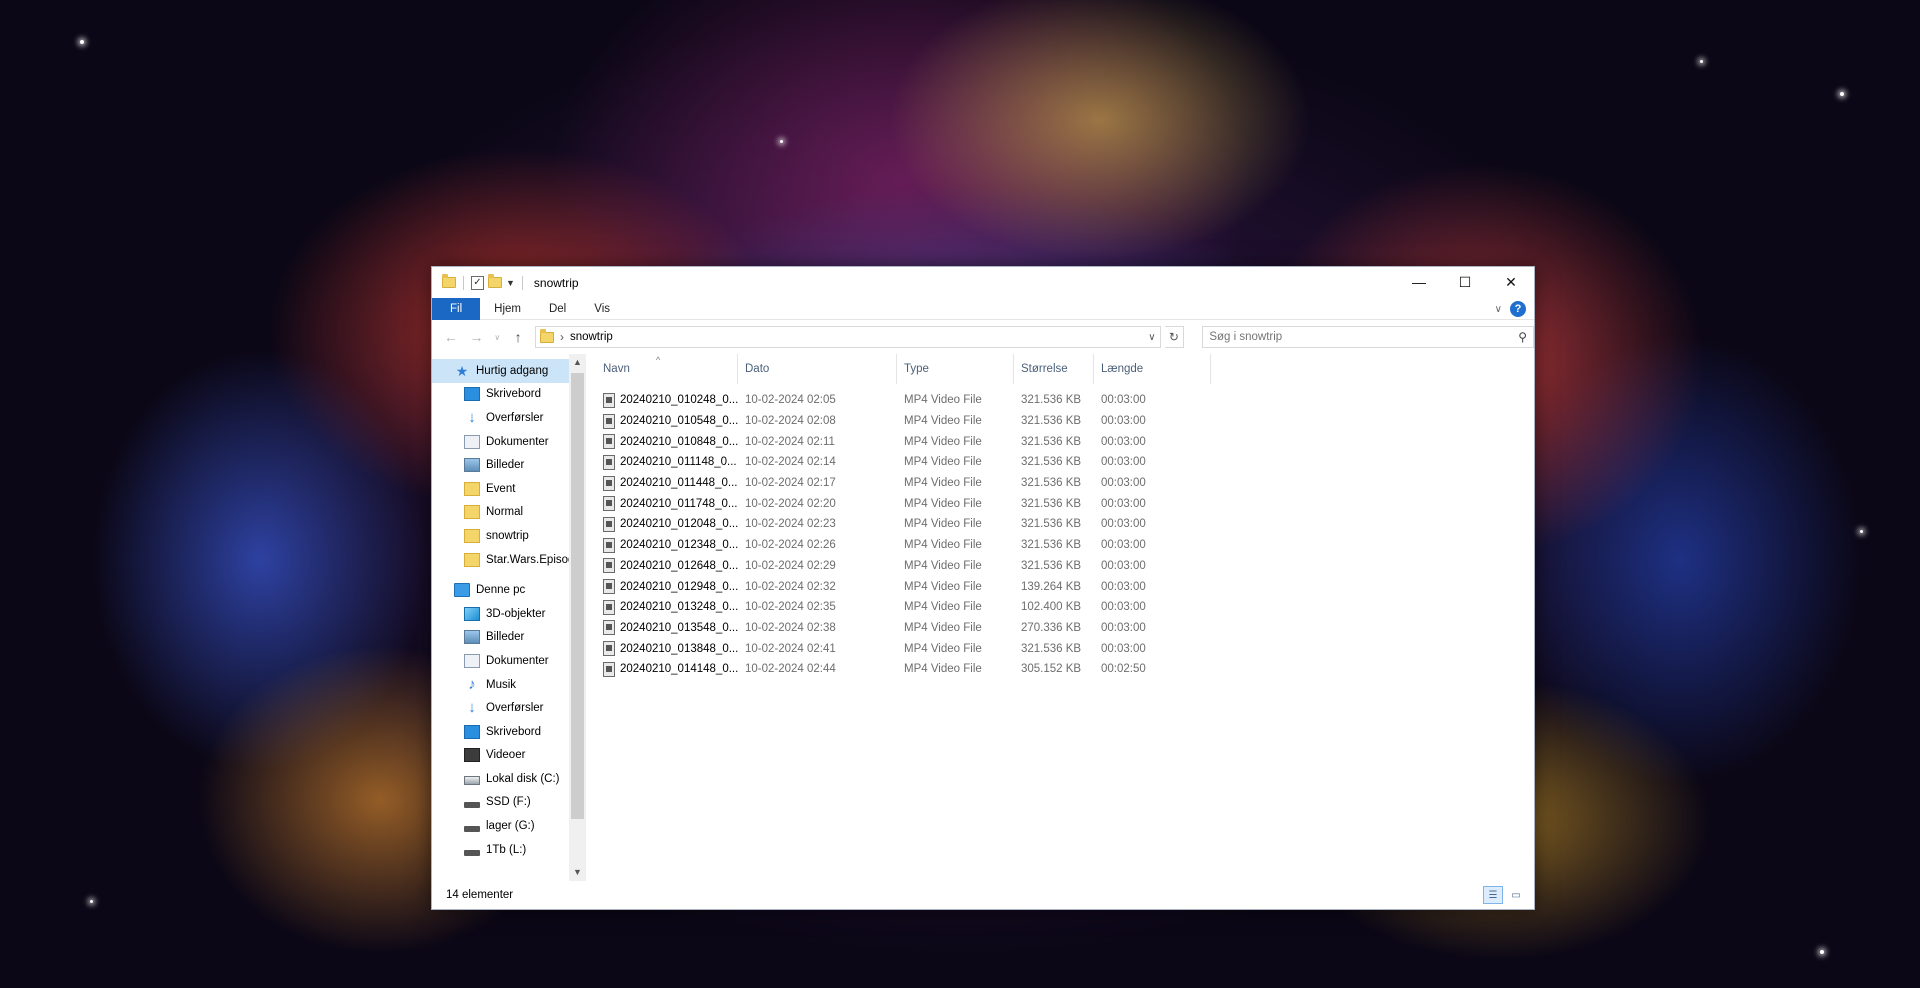 The height and width of the screenshot is (988, 1920). What do you see at coordinates (507, 309) in the screenshot?
I see `tab-home: Hjem` at bounding box center [507, 309].